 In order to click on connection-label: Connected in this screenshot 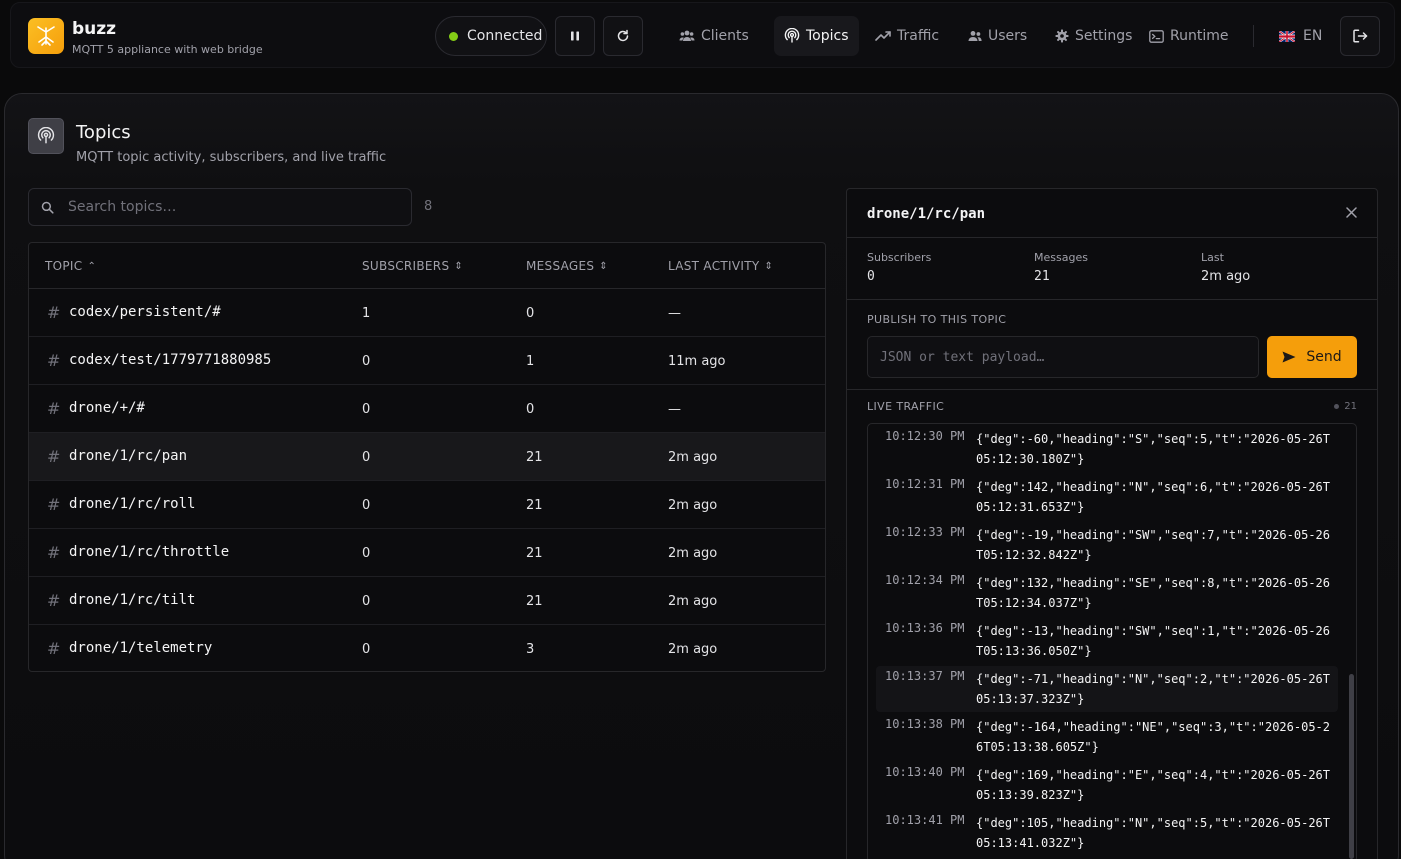, I will do `click(505, 36)`.